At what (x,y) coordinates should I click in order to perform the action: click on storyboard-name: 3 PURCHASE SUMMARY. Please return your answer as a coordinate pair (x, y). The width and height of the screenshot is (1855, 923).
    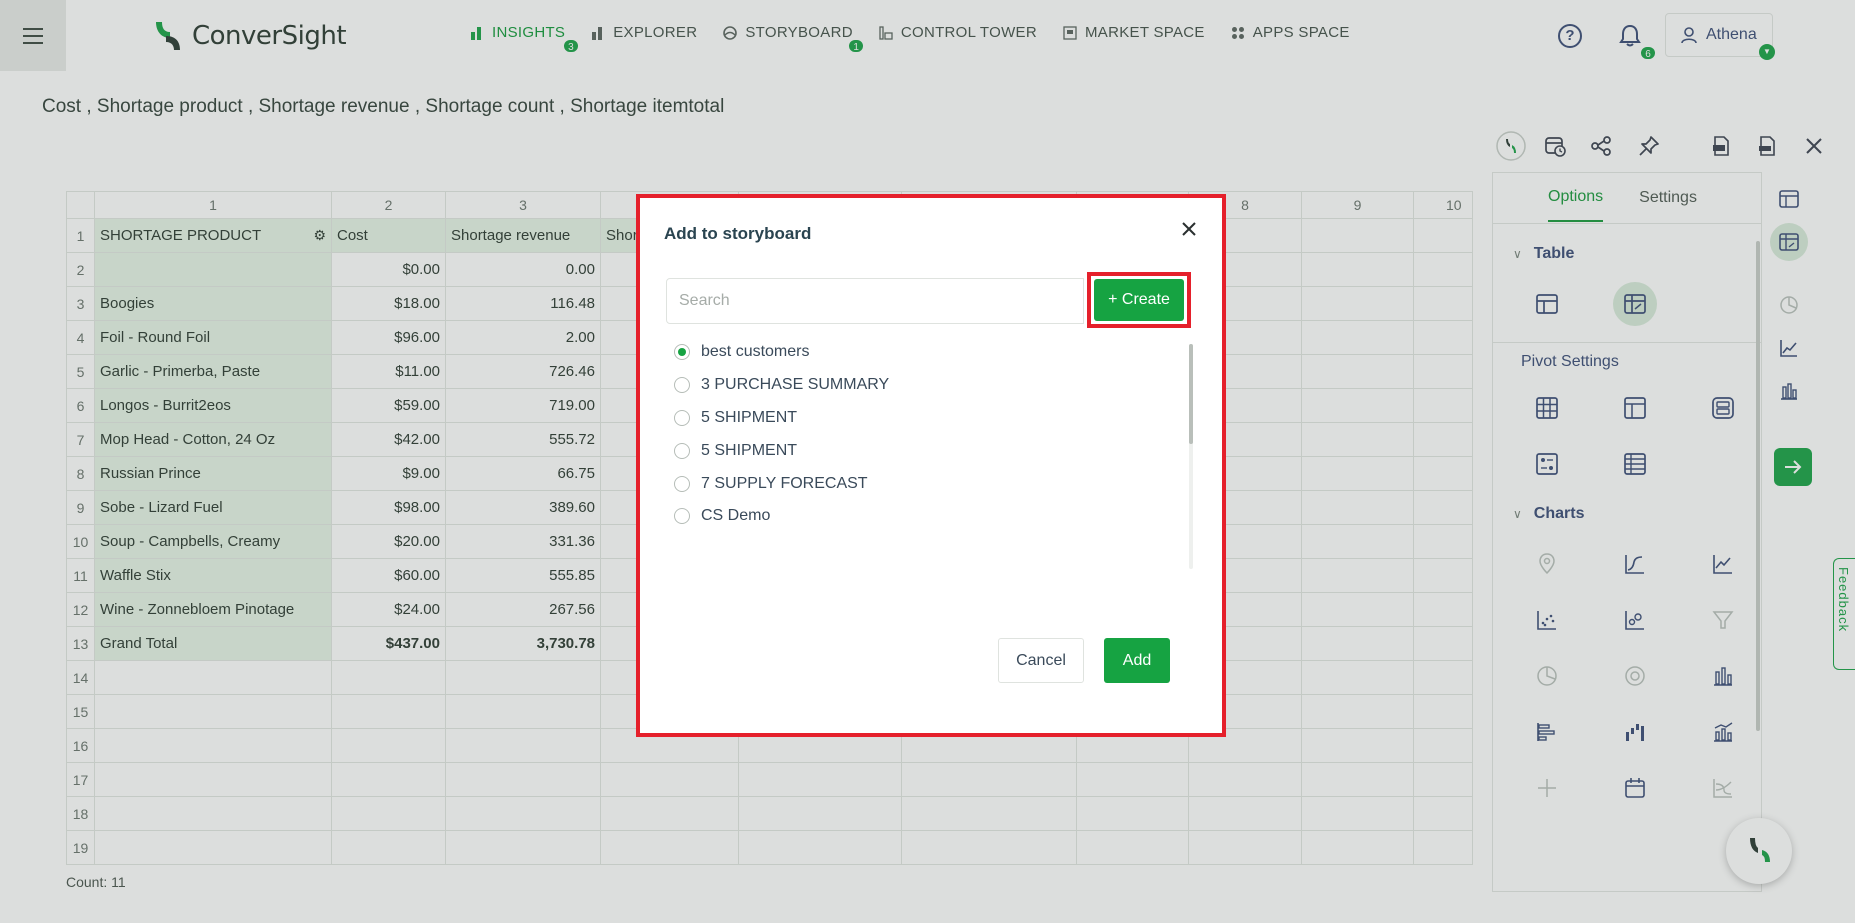
    Looking at the image, I should click on (795, 385).